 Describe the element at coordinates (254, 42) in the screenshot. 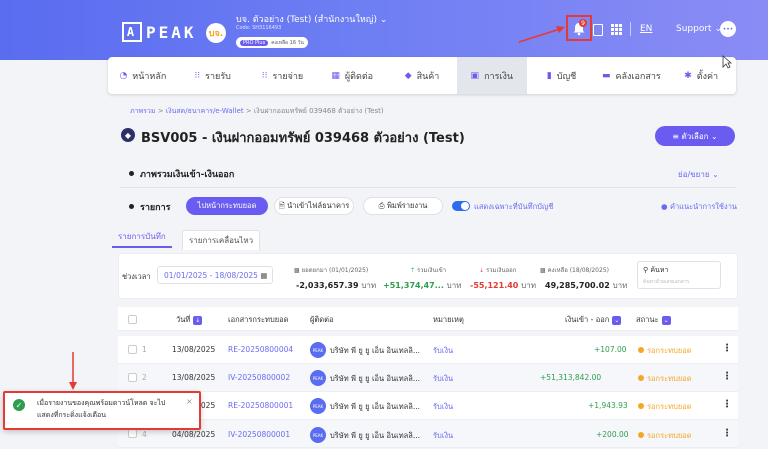

I see `plan-tag: PRO Plus` at that location.